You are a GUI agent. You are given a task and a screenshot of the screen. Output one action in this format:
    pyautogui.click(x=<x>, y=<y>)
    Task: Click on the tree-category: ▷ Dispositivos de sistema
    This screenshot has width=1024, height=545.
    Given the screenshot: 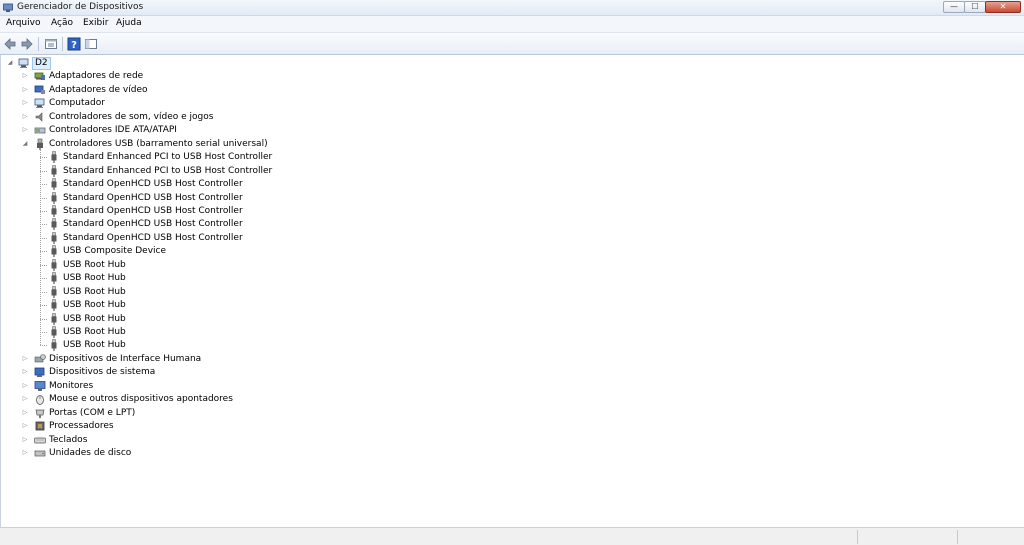 What is the action you would take?
    pyautogui.click(x=511, y=372)
    